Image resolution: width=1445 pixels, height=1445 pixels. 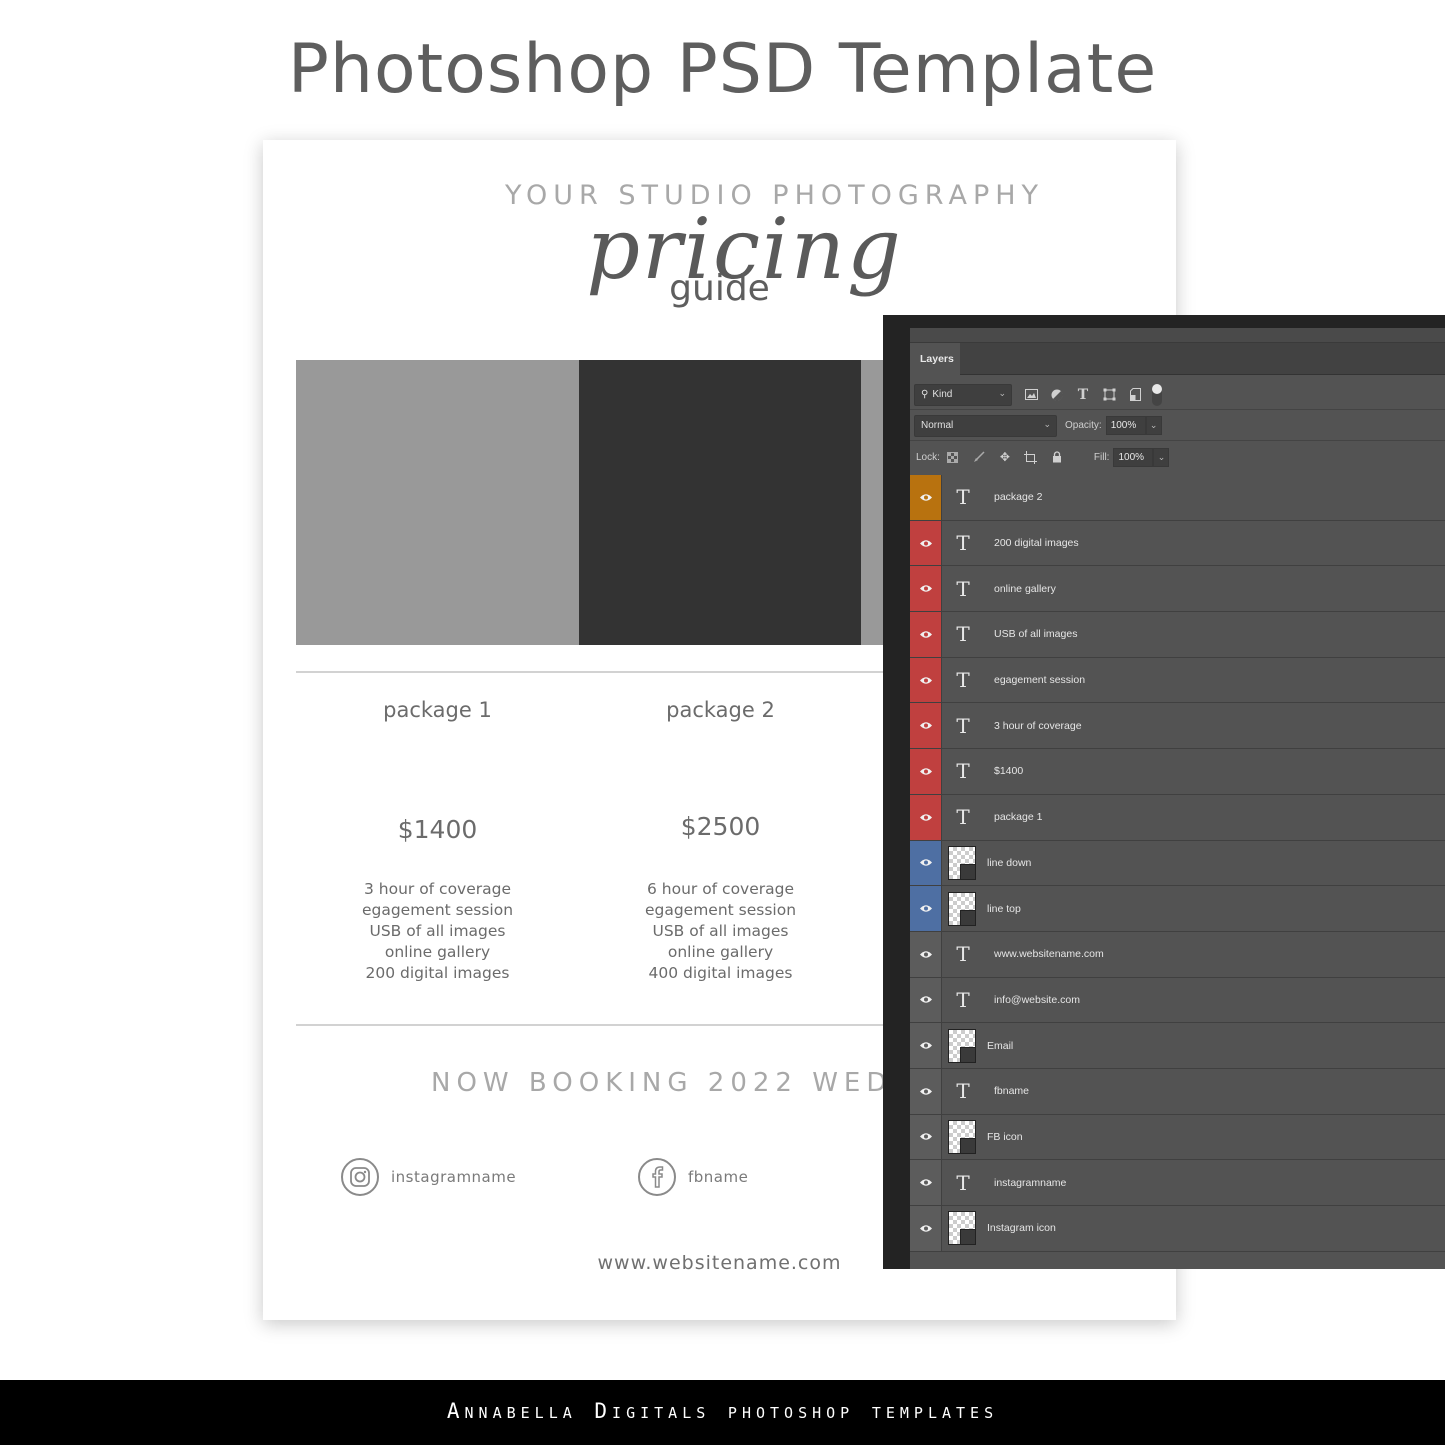 What do you see at coordinates (720, 952) in the screenshot?
I see `feature-item: online gallery` at bounding box center [720, 952].